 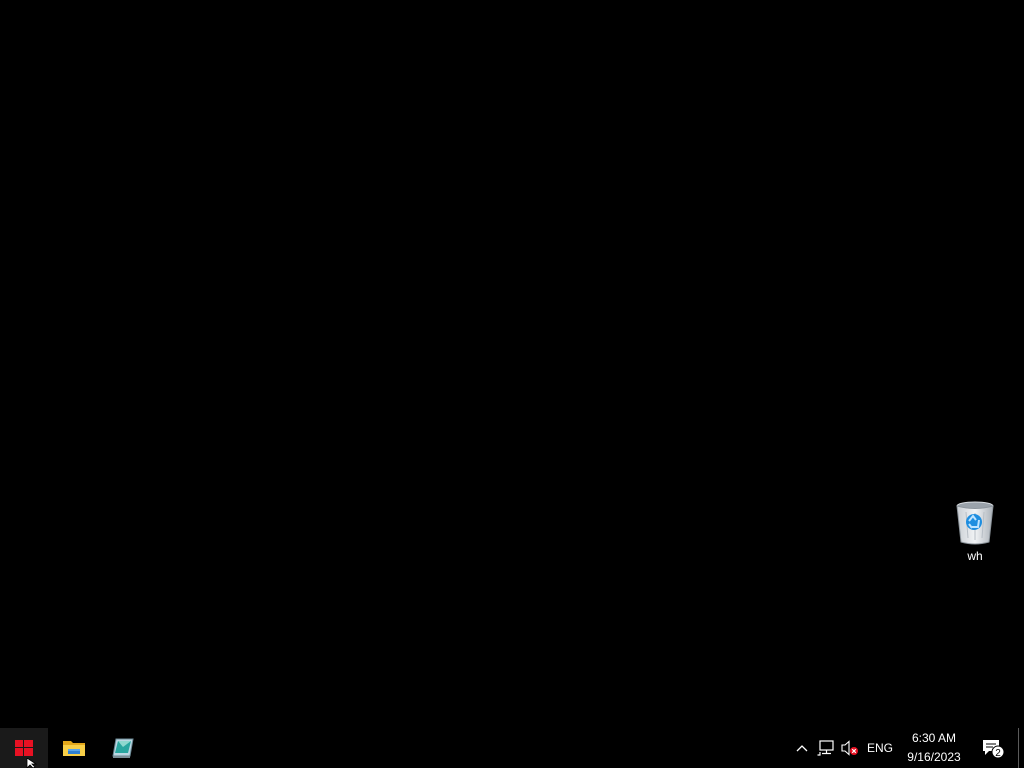 I want to click on app-icon, so click(x=123, y=748).